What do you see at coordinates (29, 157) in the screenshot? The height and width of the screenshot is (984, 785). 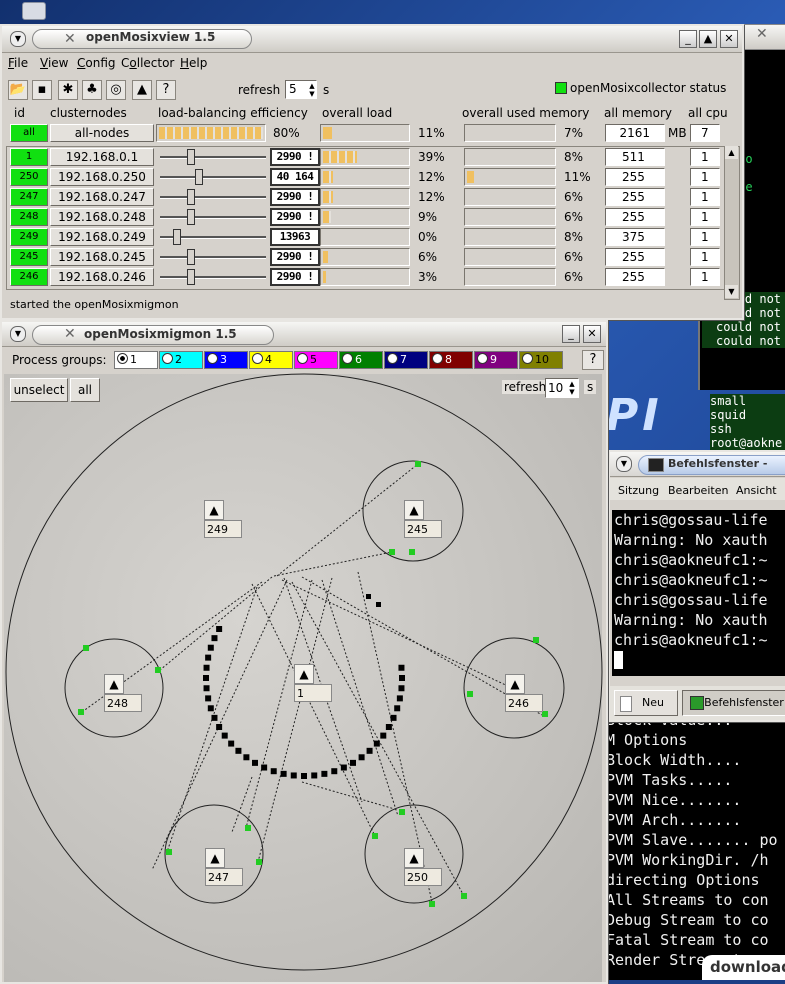 I see `node-id-button: 1` at bounding box center [29, 157].